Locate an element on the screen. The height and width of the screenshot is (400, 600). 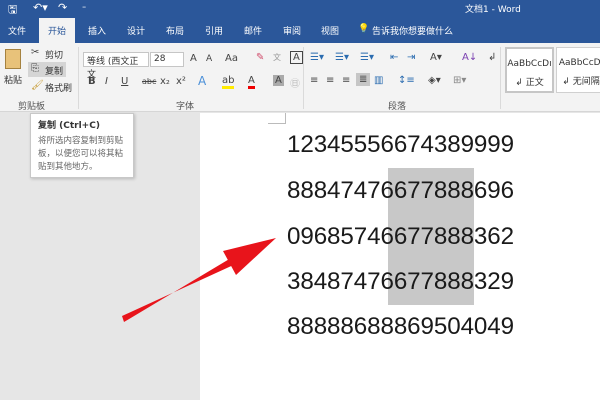
tooltip-title: 复制 (Ctrl+C) is located at coordinates (69, 126).